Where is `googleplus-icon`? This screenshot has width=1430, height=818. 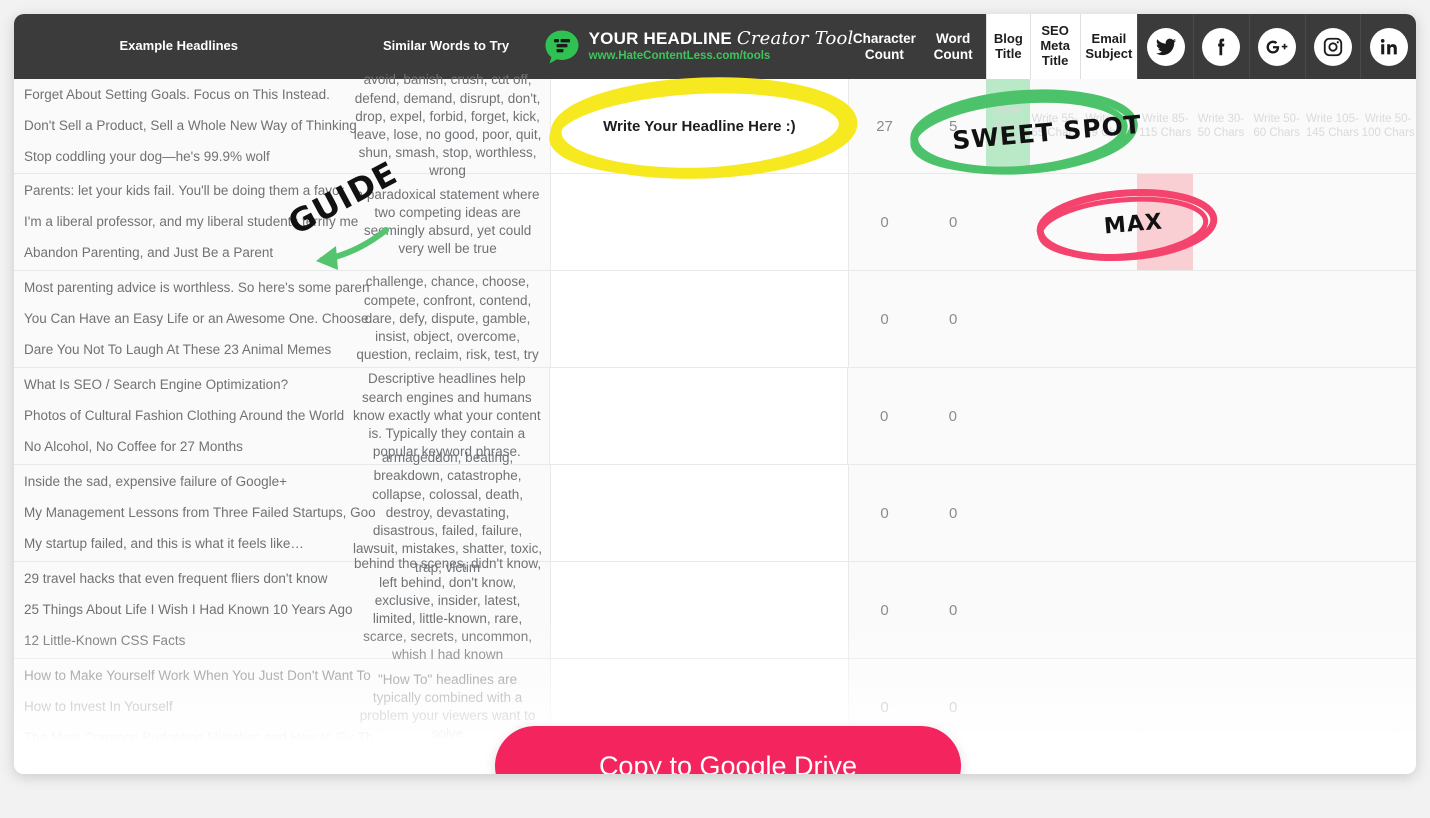
googleplus-icon is located at coordinates (1277, 46).